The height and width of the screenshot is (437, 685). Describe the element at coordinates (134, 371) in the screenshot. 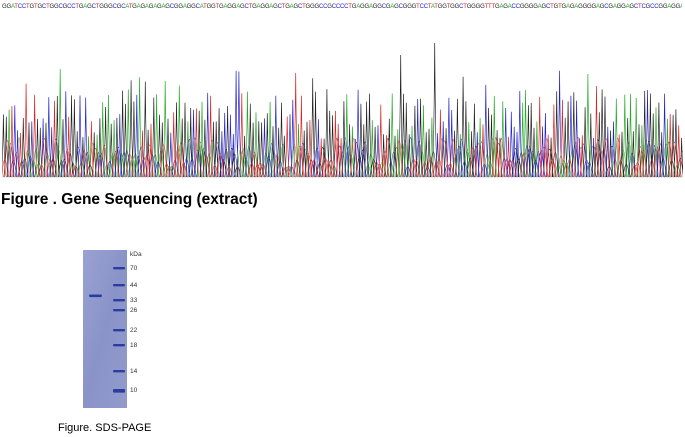

I see `kda-label-14: 14` at that location.